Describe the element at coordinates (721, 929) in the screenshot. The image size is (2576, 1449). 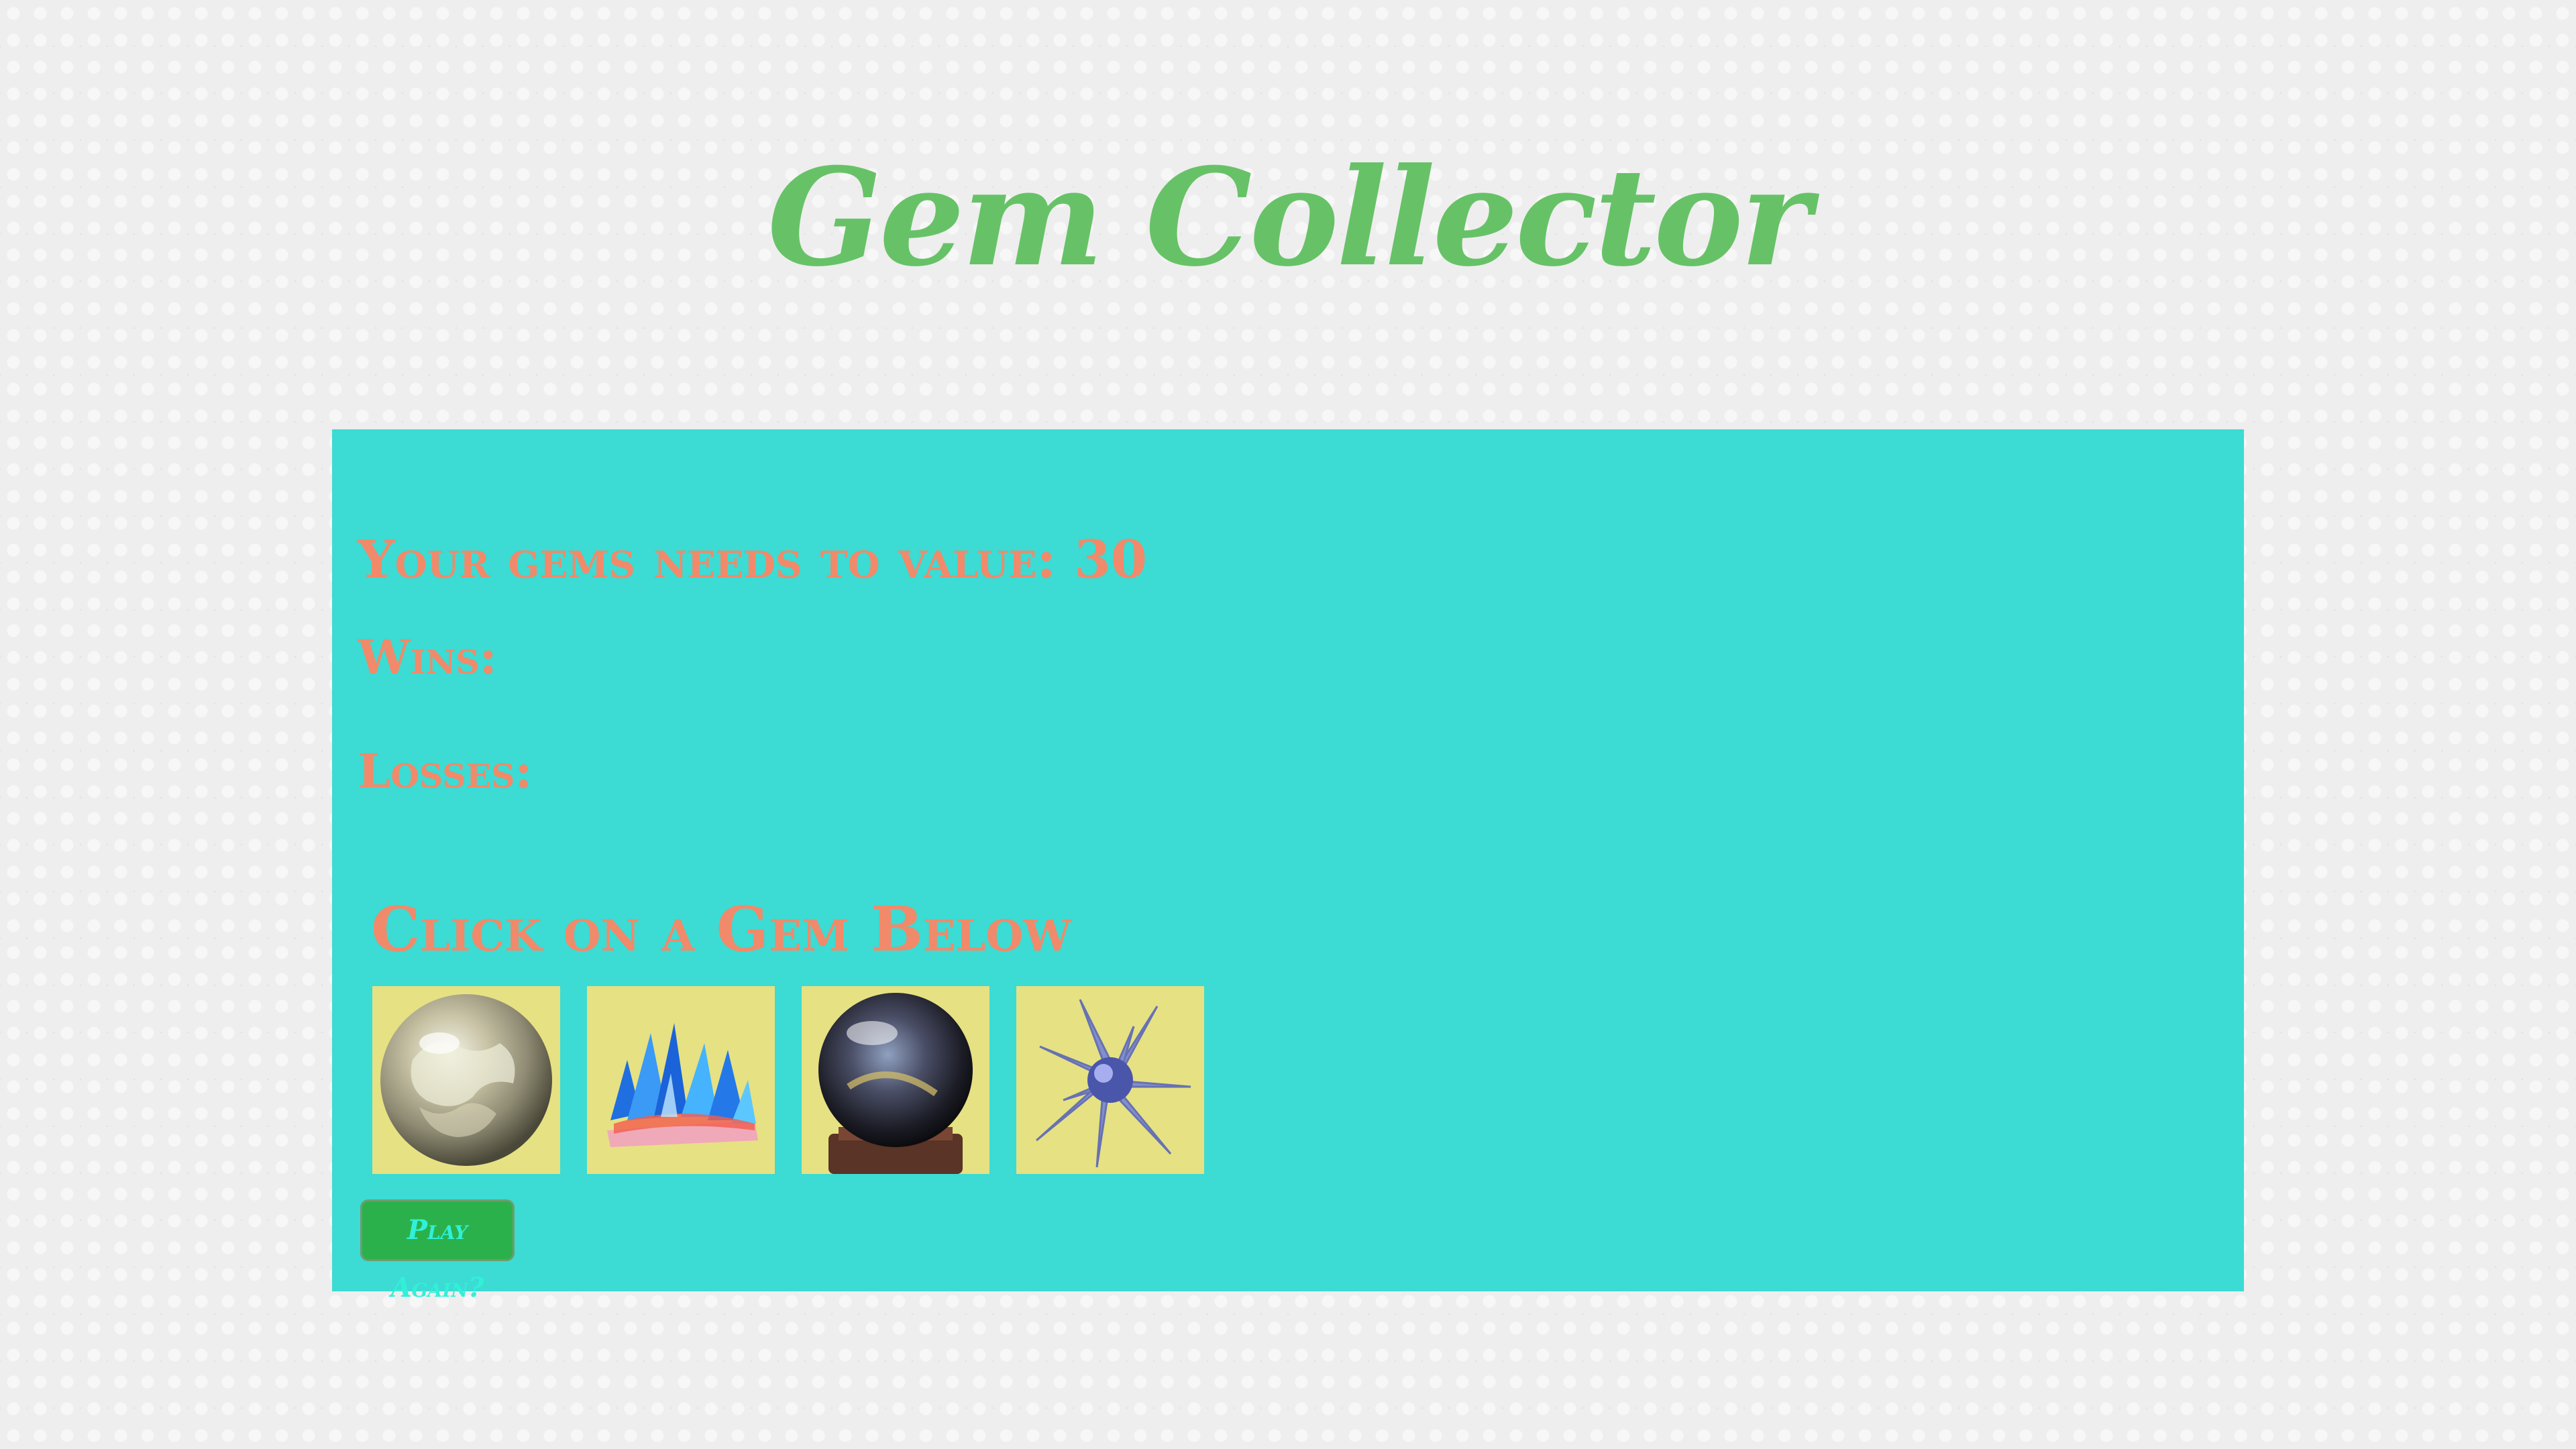
I see `gem-instructions: Click on a Gem Below` at that location.